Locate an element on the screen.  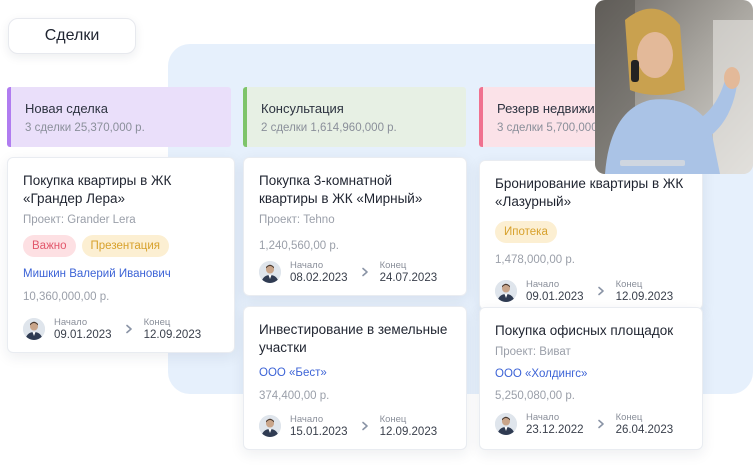
deal-title: Покупка квартиры в ЖК «Грандер Лера» is located at coordinates (97, 189).